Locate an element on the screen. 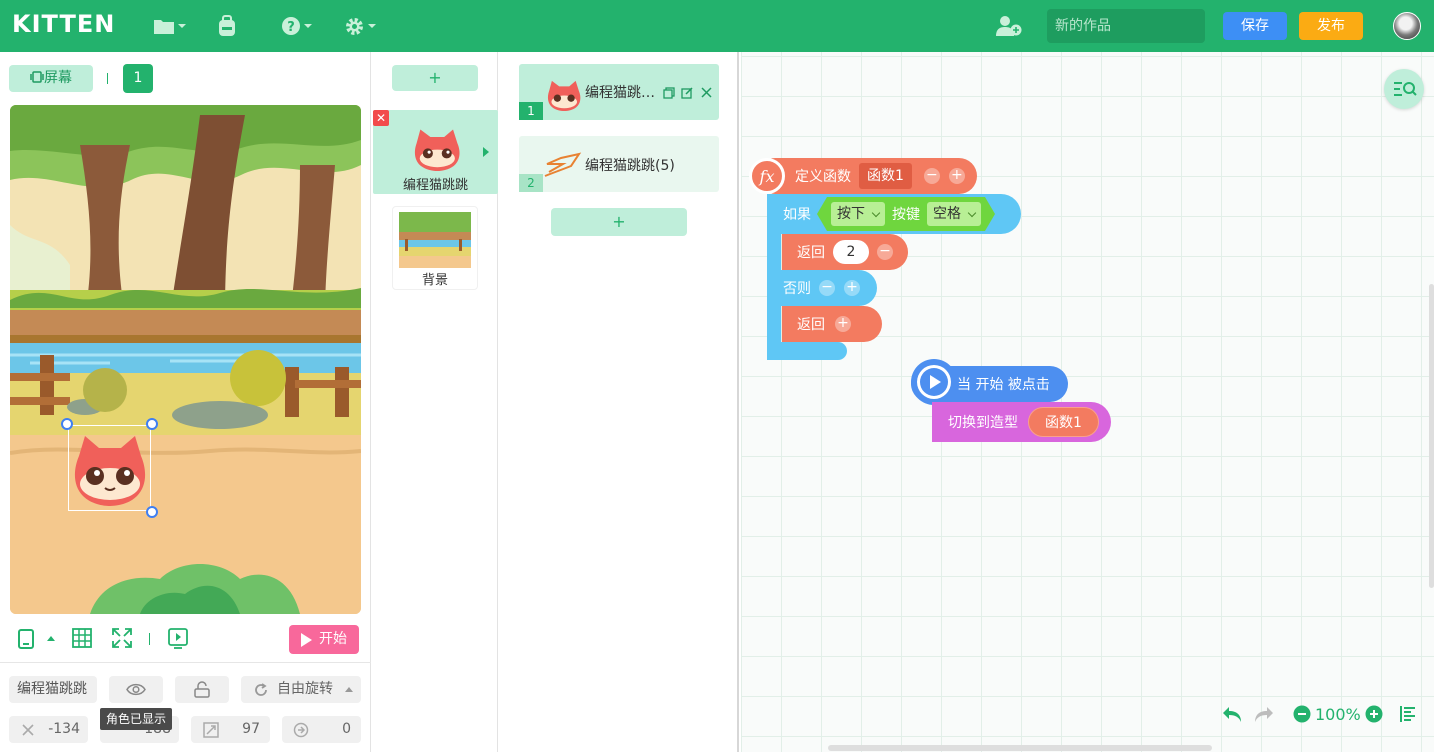  visibility-toggle is located at coordinates (136, 689).